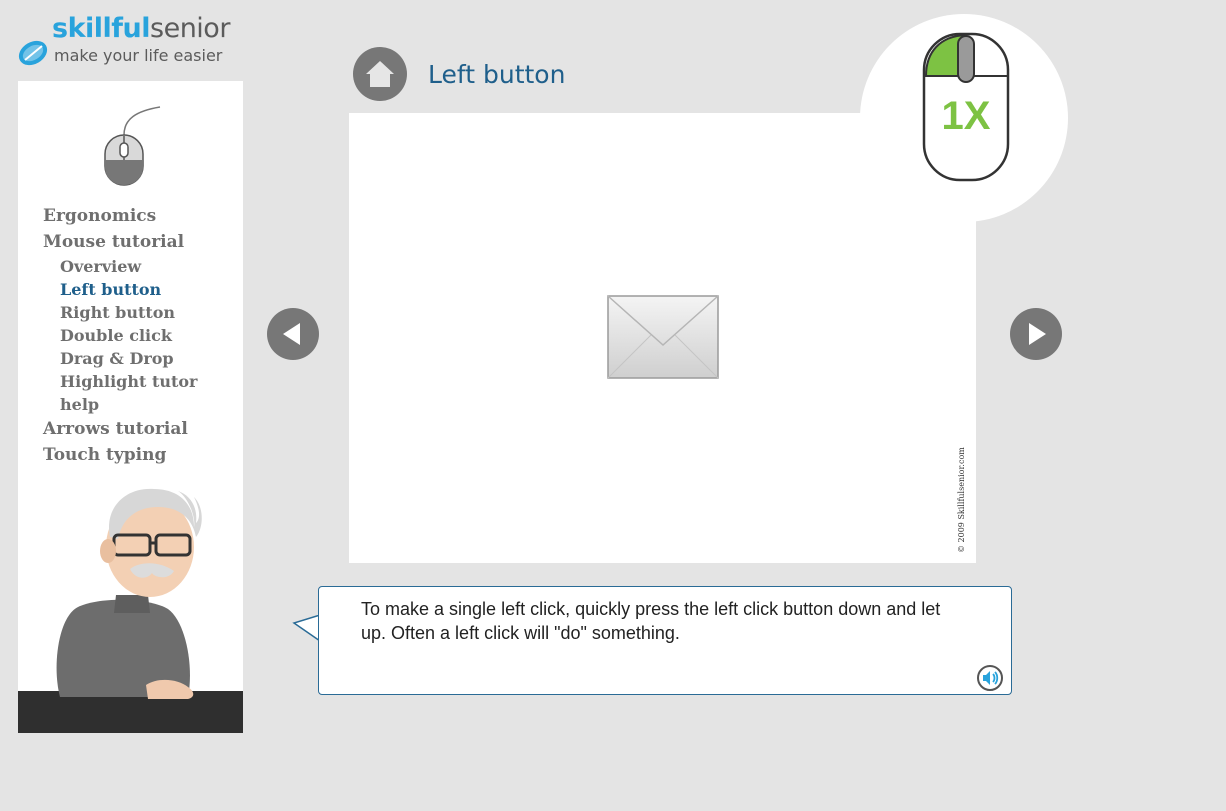  What do you see at coordinates (130, 610) in the screenshot?
I see `senior-illustration` at bounding box center [130, 610].